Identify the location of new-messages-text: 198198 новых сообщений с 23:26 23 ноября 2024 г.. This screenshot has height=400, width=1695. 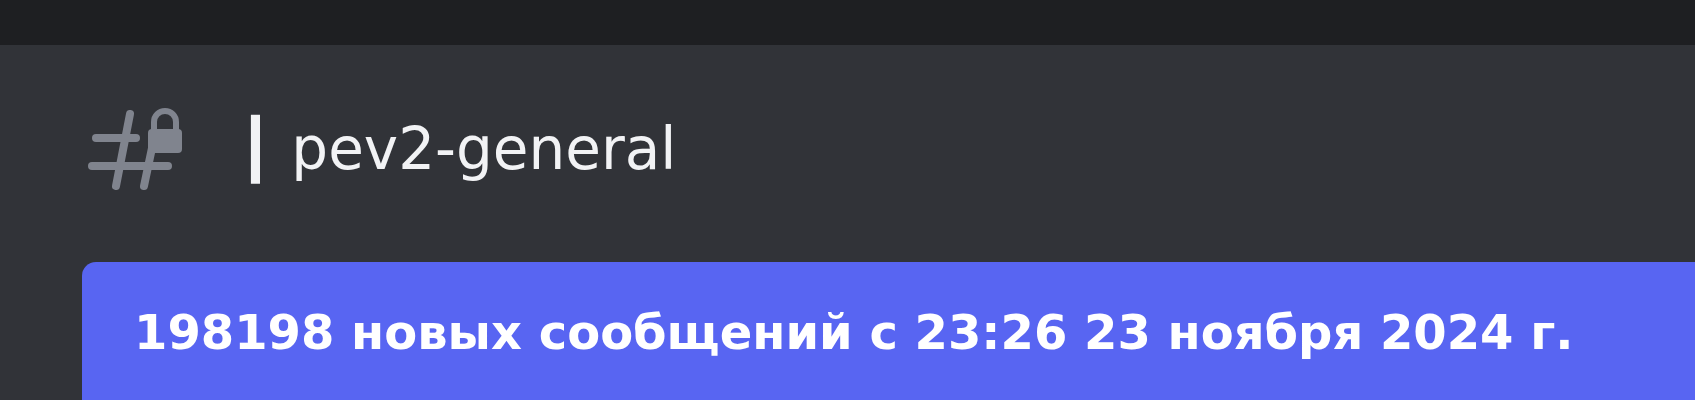
(854, 332).